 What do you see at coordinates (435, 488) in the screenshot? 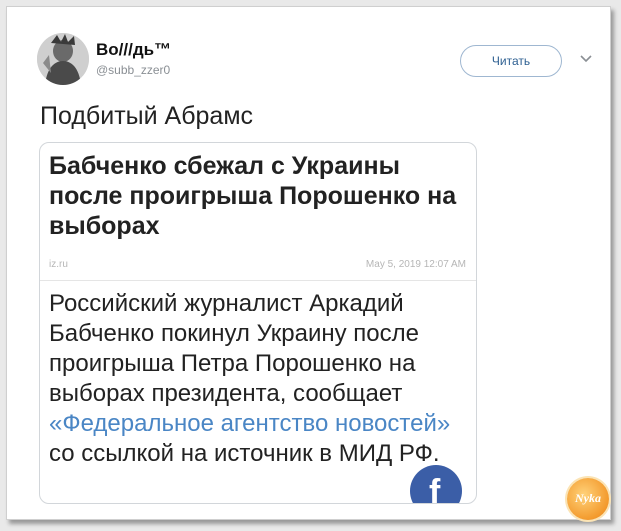
I see `facebook-icon: f` at bounding box center [435, 488].